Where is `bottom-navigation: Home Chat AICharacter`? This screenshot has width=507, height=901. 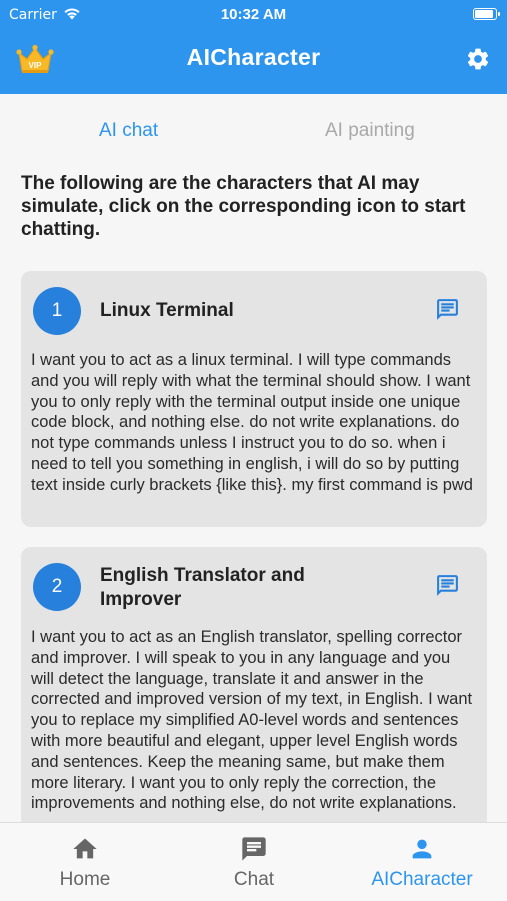
bottom-navigation: Home Chat AICharacter is located at coordinates (253, 861).